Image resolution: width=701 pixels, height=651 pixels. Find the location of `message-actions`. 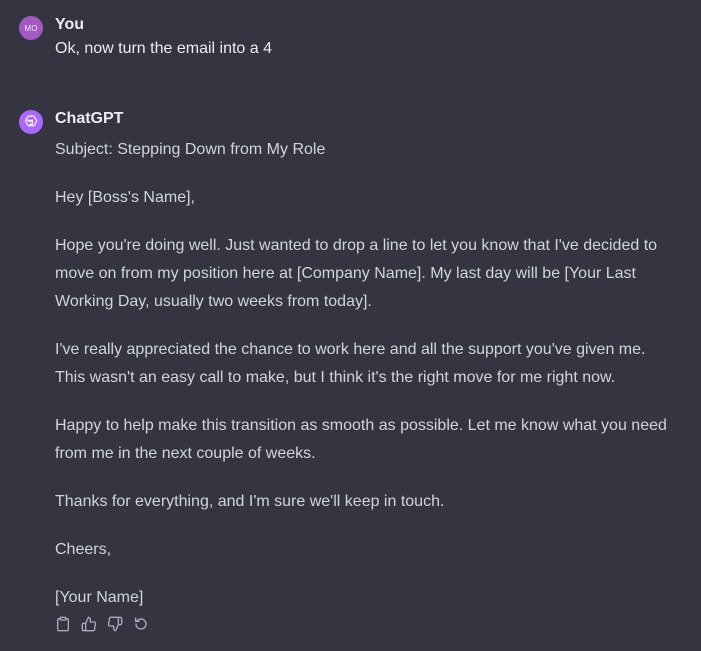

message-actions is located at coordinates (102, 624).